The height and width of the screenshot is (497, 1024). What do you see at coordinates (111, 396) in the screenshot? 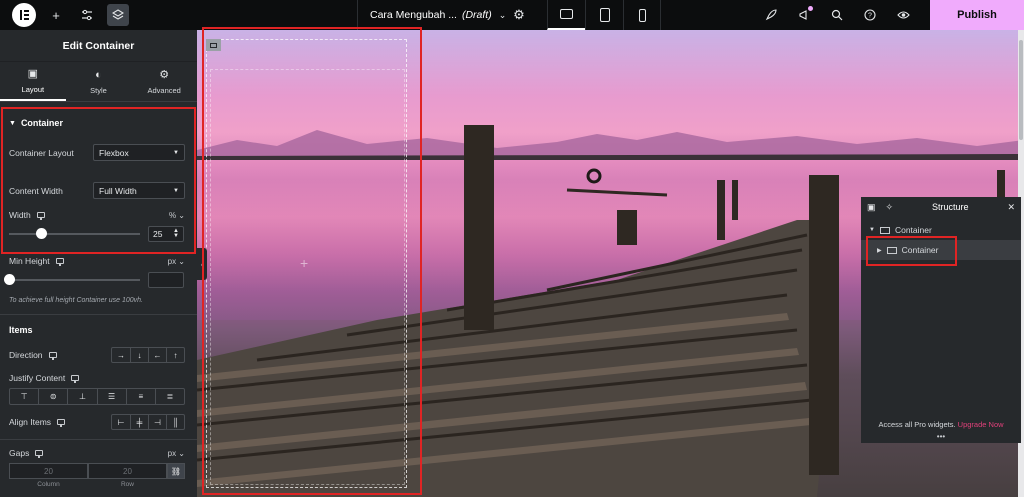
I see `justify-space-between-icon: ☰` at bounding box center [111, 396].